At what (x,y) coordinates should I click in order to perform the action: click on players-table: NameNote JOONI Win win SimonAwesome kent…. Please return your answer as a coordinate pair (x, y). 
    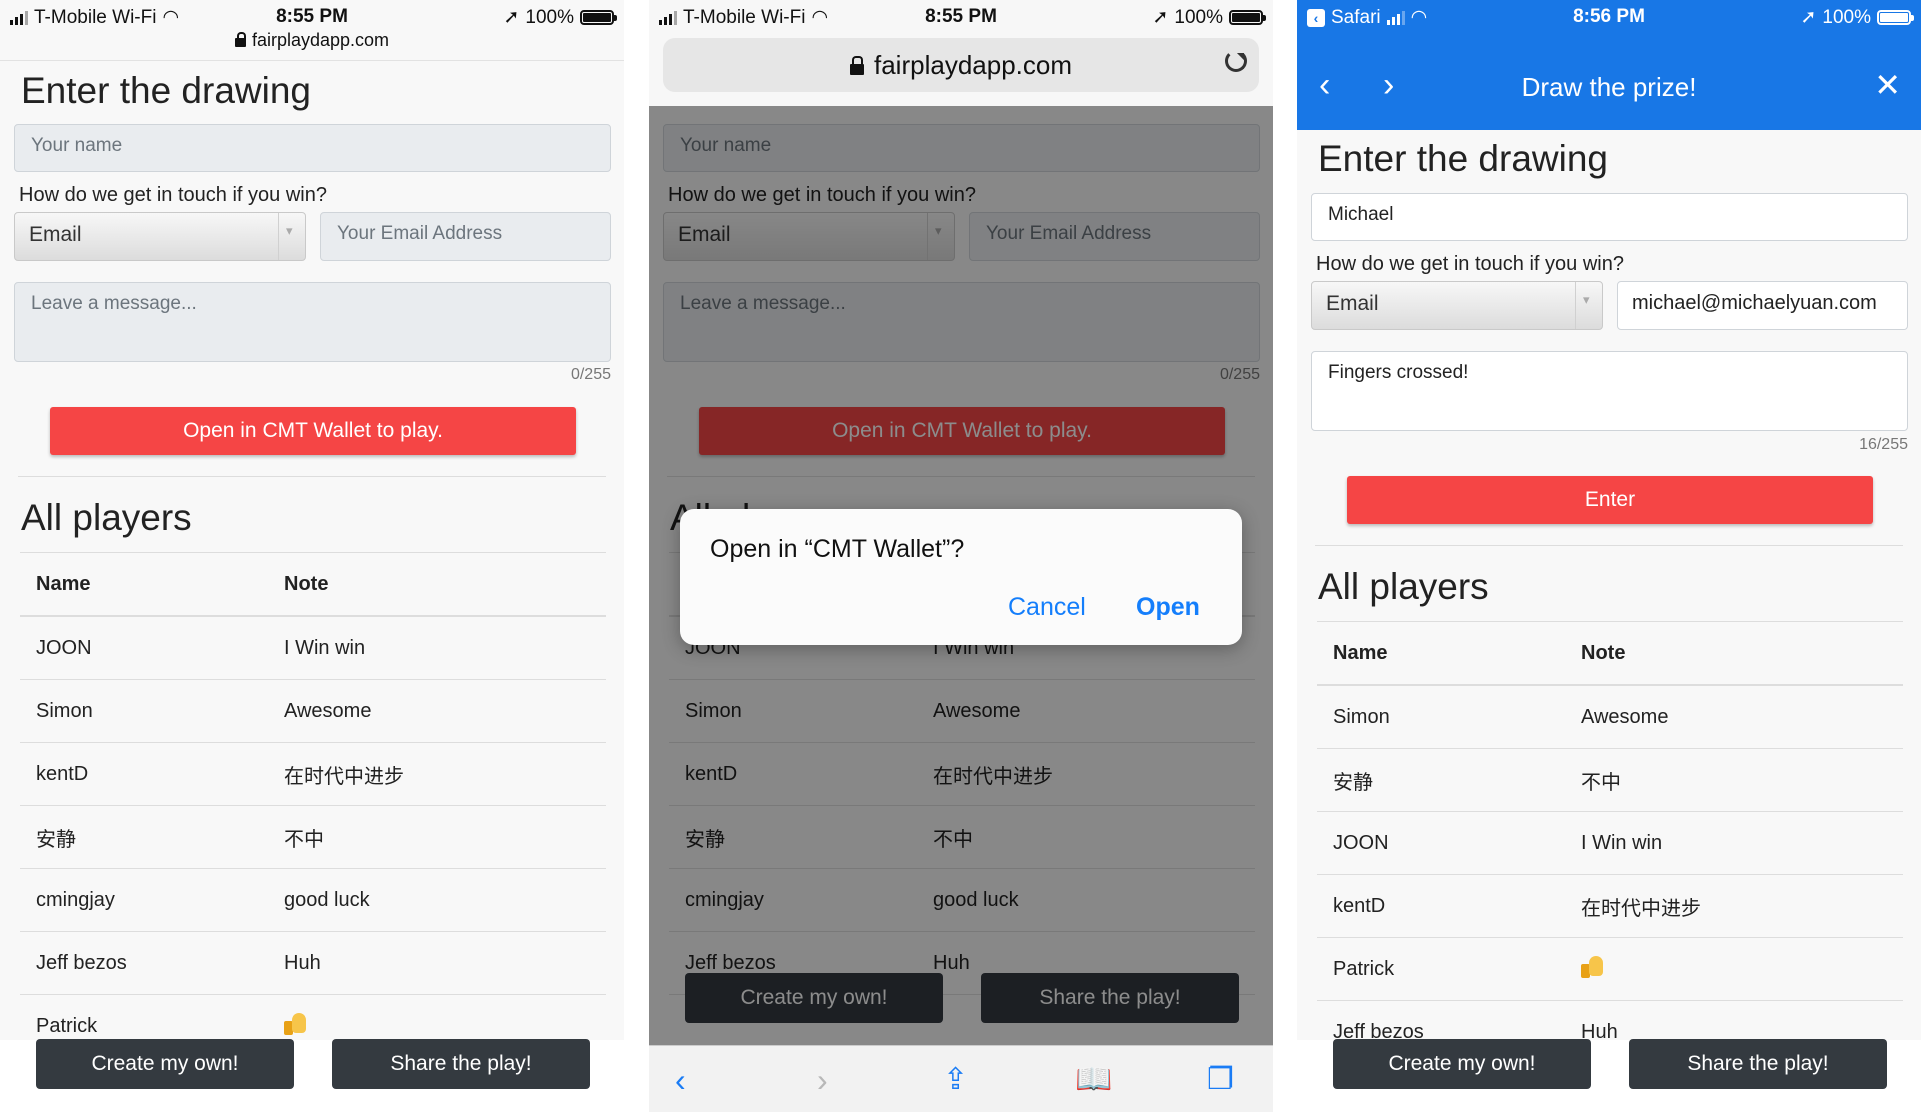
    Looking at the image, I should click on (313, 805).